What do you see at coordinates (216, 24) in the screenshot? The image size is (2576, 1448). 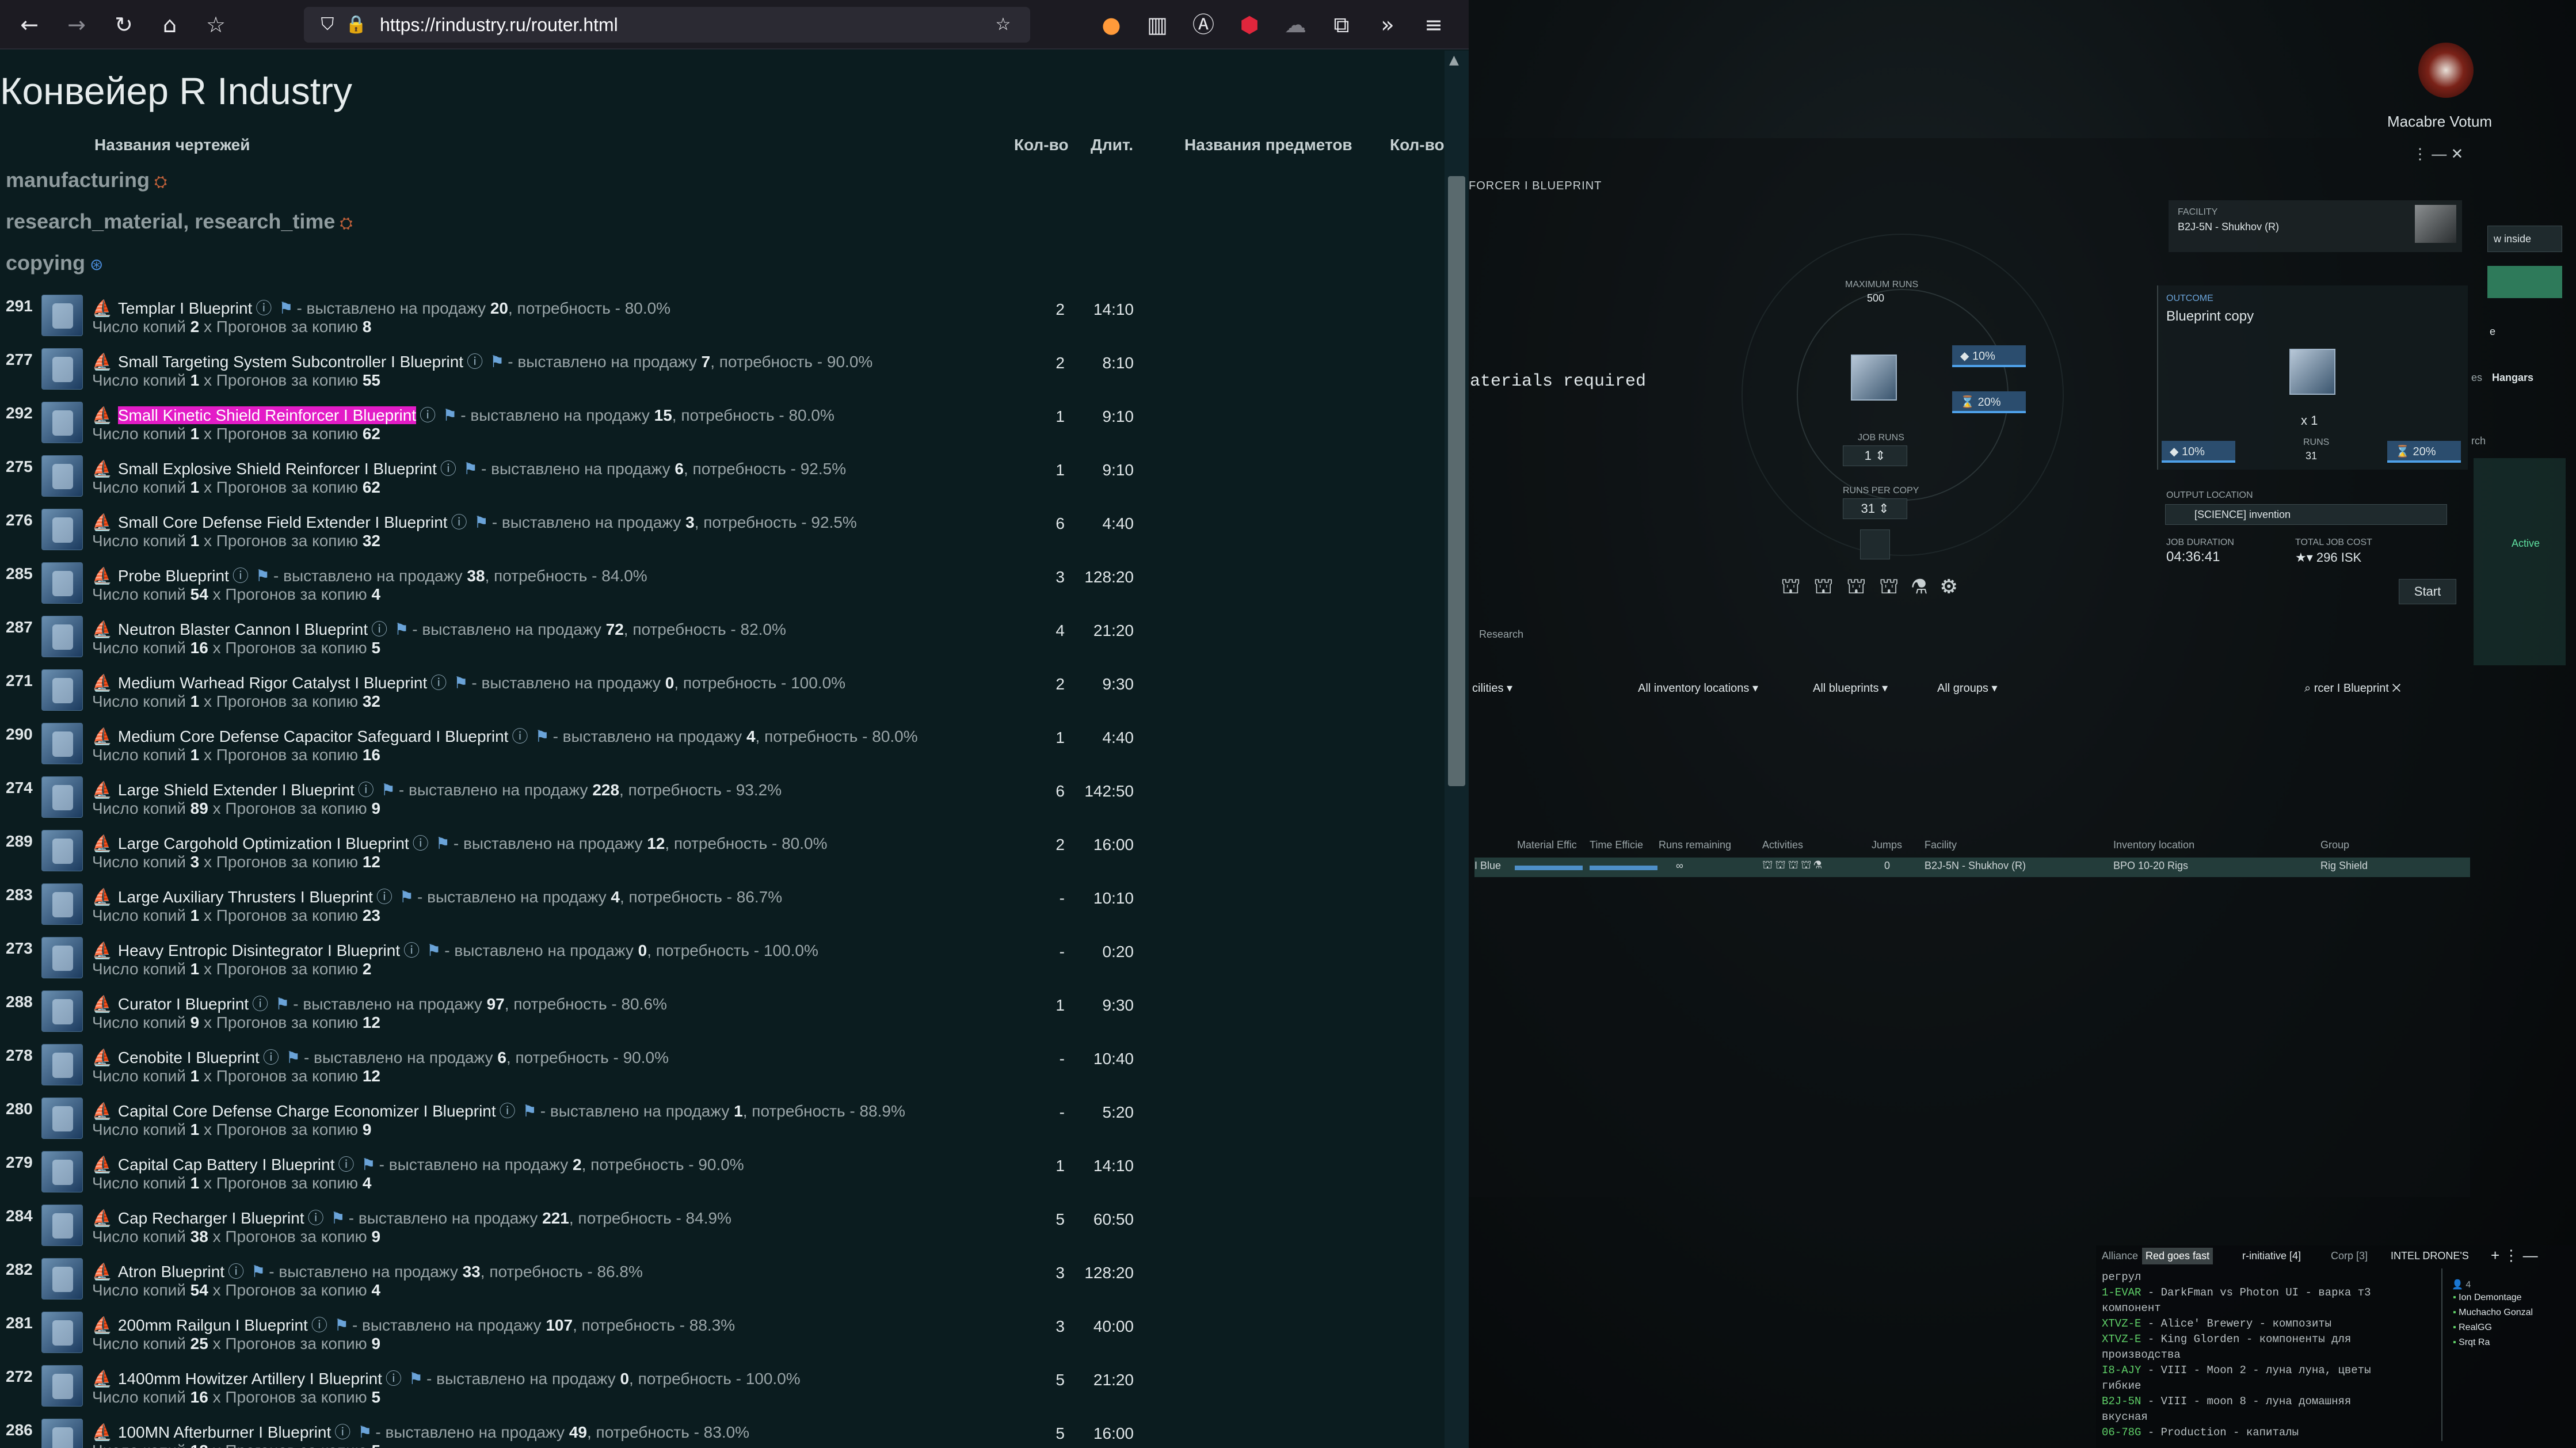 I see `extension-icon: ☆` at bounding box center [216, 24].